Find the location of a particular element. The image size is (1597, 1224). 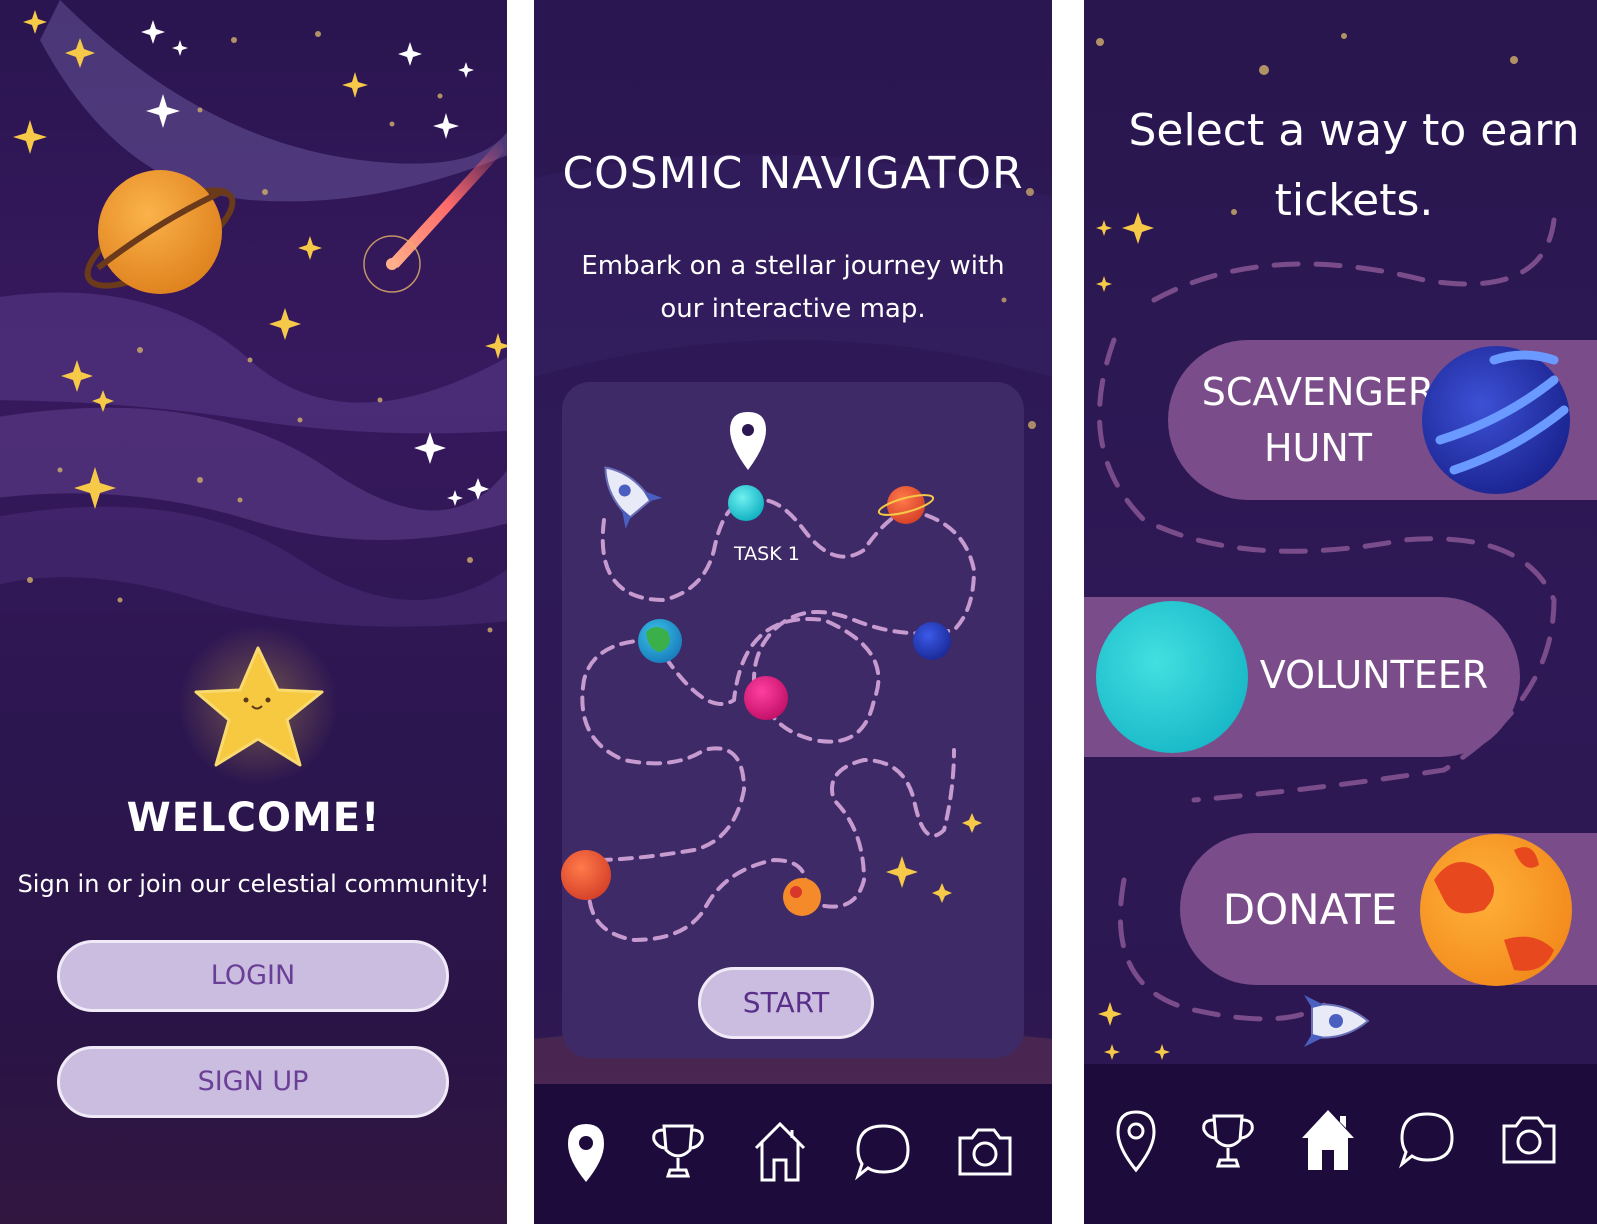

start-button: START is located at coordinates (786, 1003).